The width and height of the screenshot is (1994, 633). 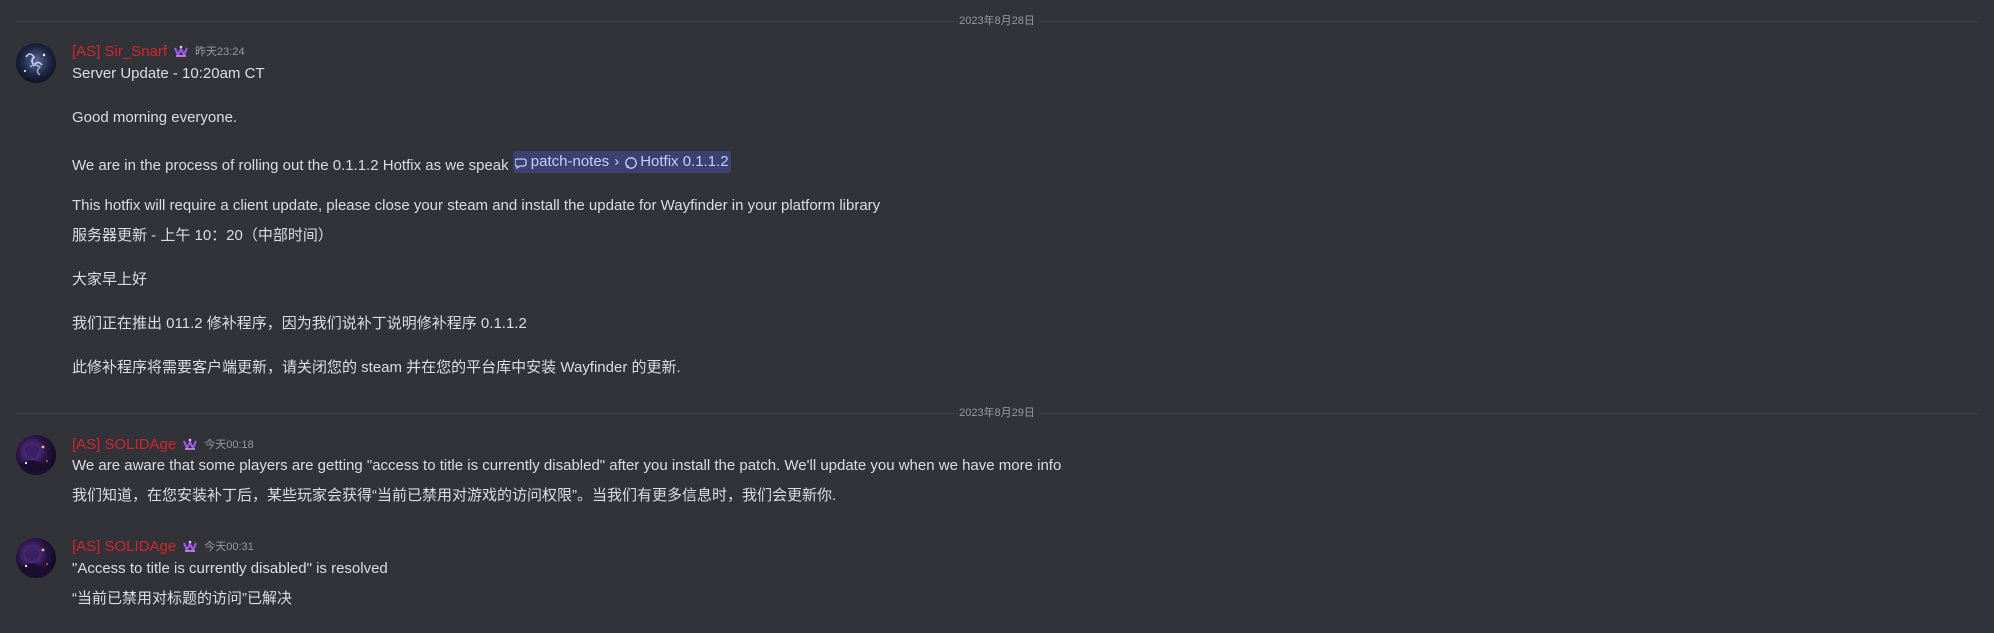 I want to click on thread-icon, so click(x=631, y=162).